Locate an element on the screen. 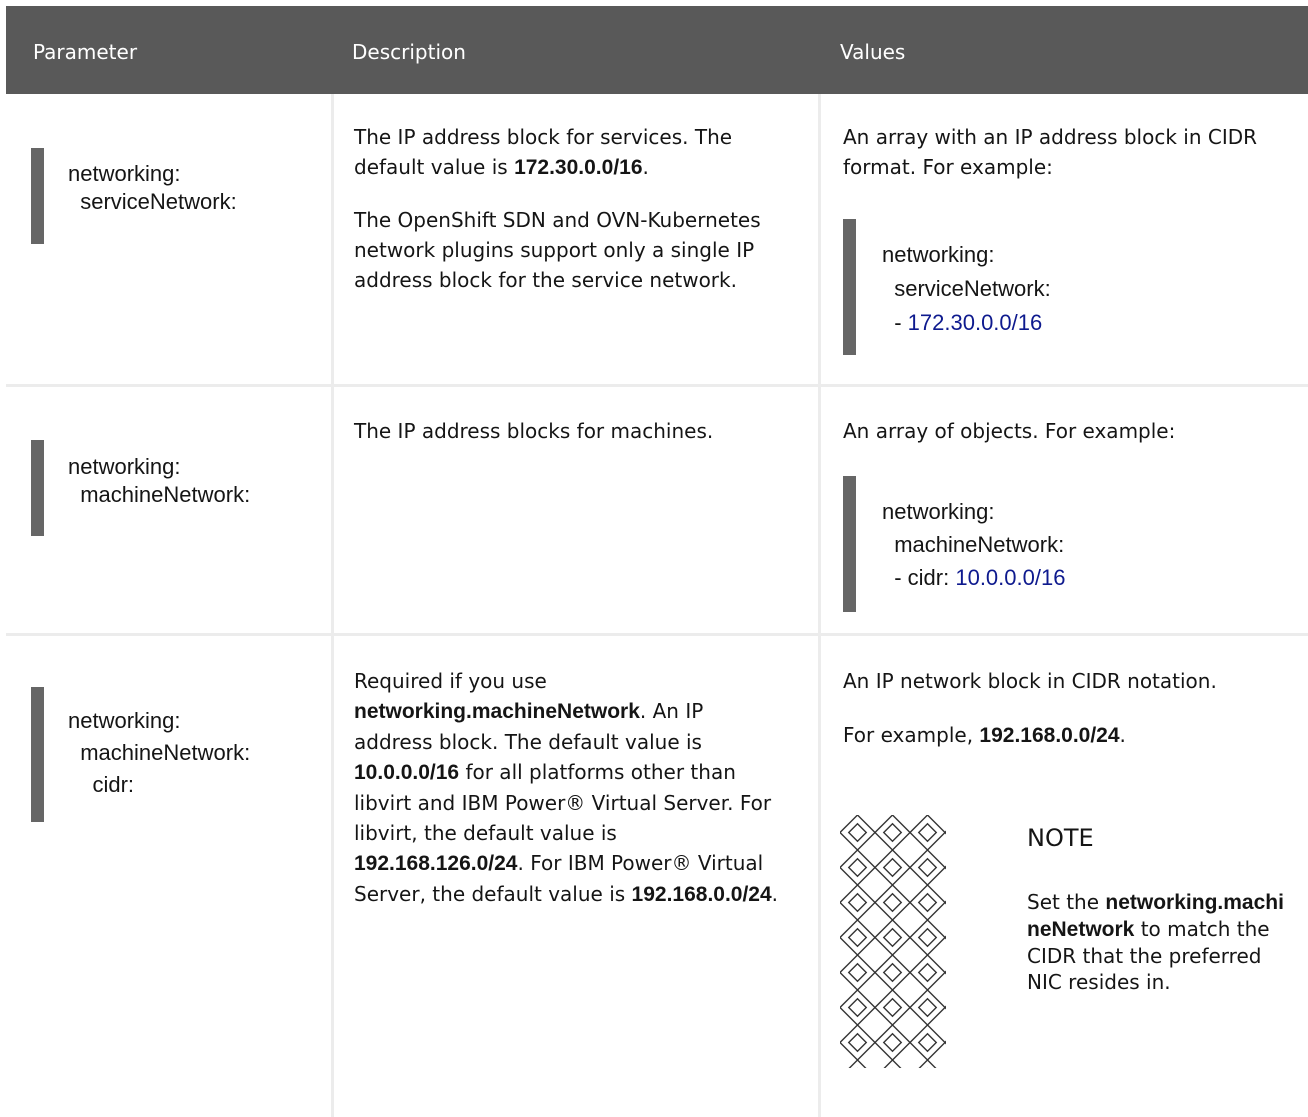  header-description: Description is located at coordinates (409, 52).